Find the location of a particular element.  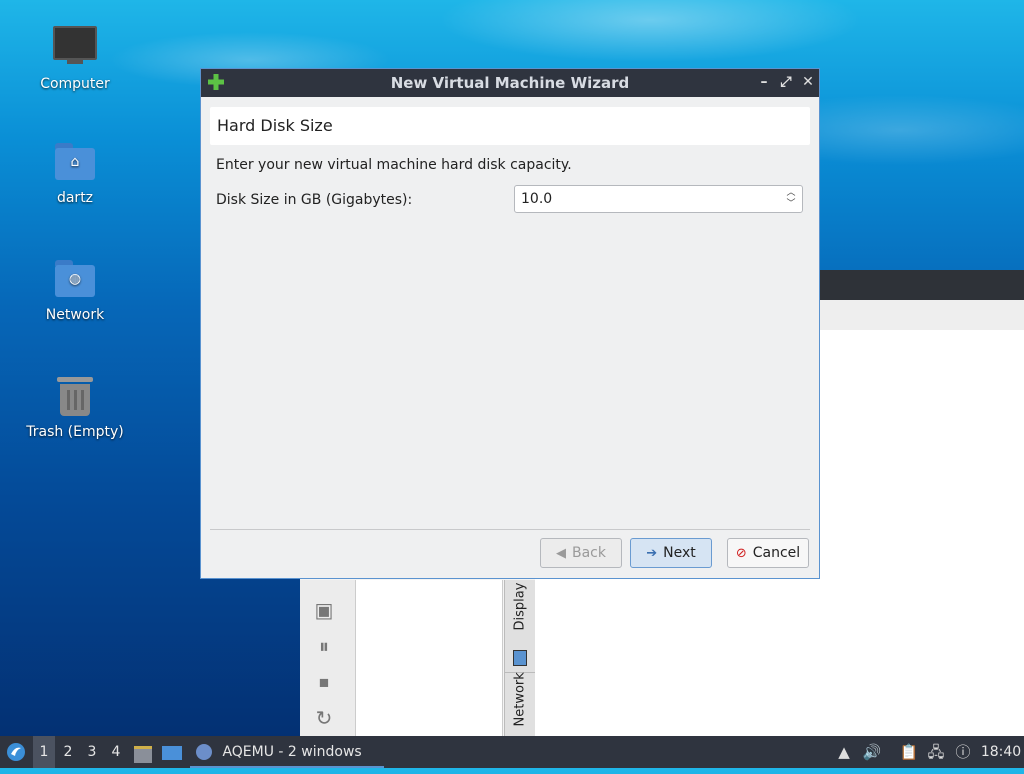

button-separator is located at coordinates (510, 529).